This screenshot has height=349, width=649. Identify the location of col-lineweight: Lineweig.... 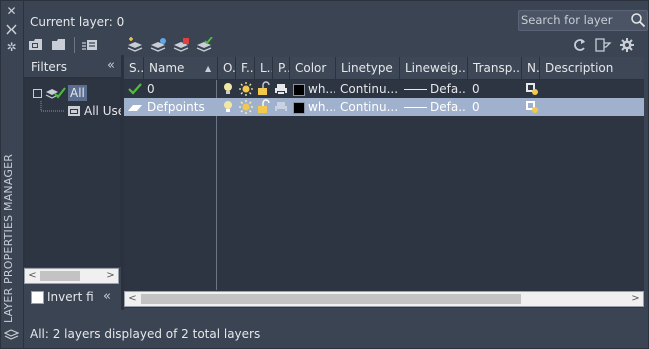
(434, 68).